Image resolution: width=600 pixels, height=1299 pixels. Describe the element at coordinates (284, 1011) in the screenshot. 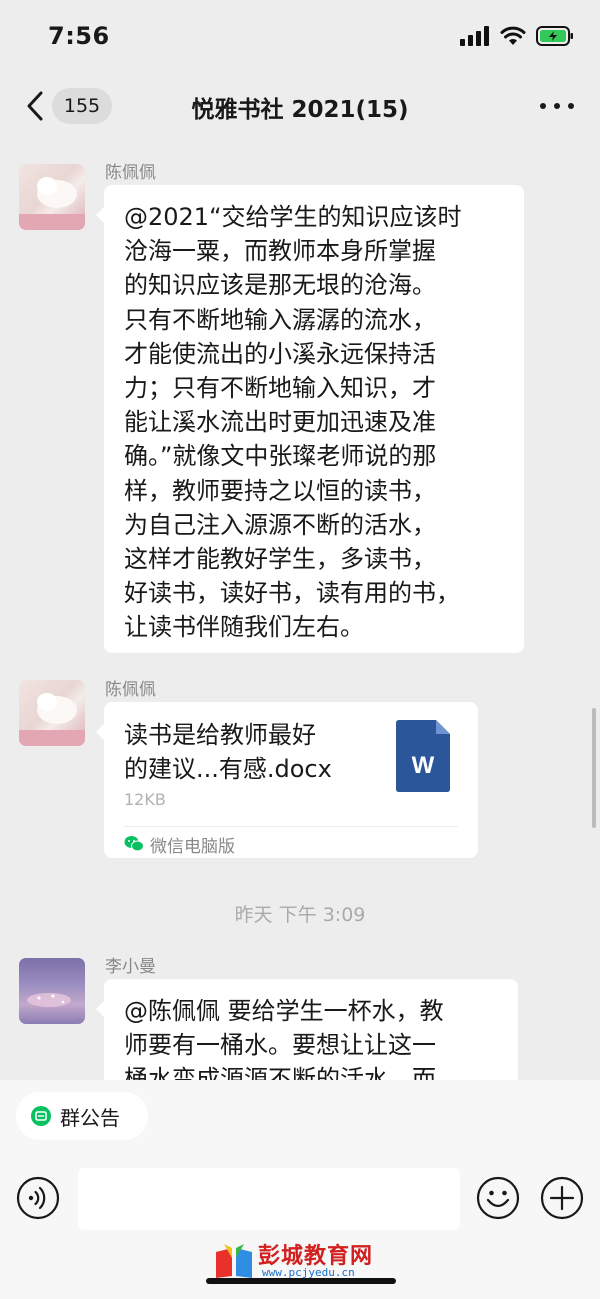

I see `message-line: @陈佩佩 要给学生一杯水，教` at that location.